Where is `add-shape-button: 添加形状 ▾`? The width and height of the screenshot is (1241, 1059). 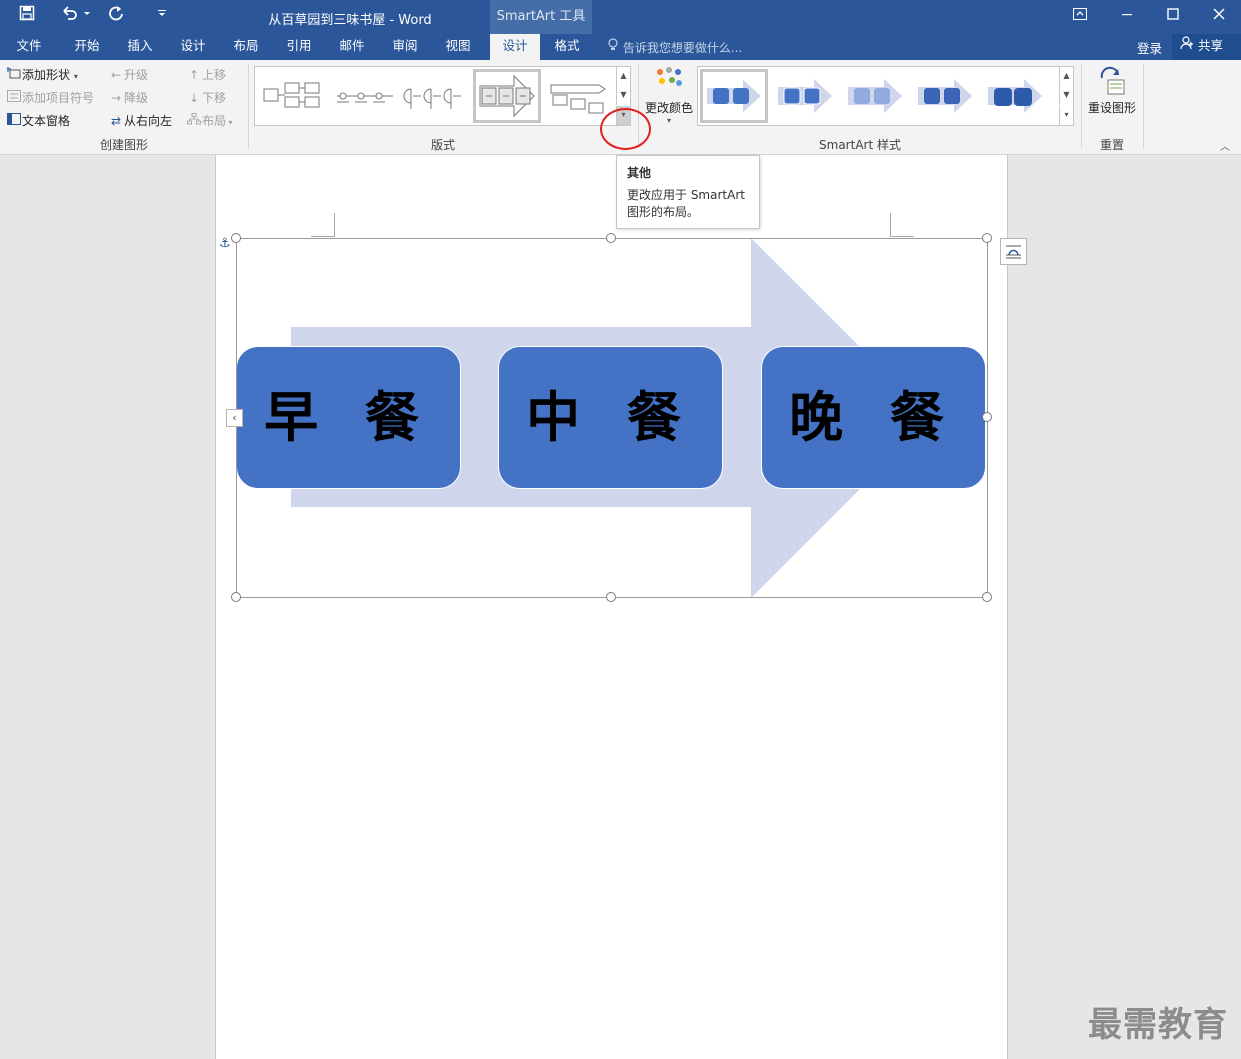
add-shape-button: 添加形状 ▾ is located at coordinates (42, 74).